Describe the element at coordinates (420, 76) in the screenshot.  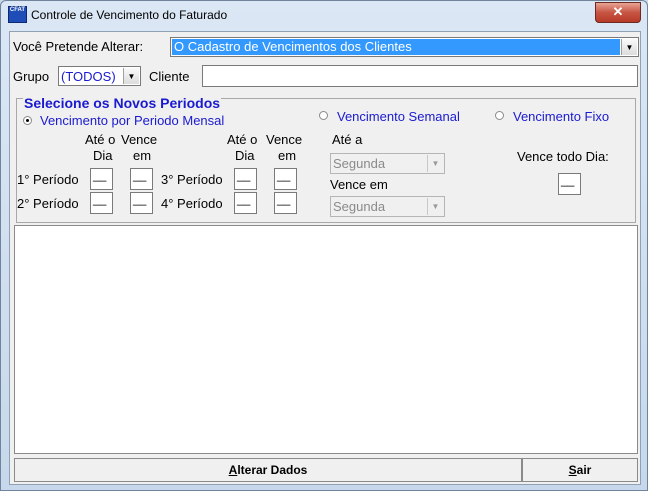
I see `cliente-input` at that location.